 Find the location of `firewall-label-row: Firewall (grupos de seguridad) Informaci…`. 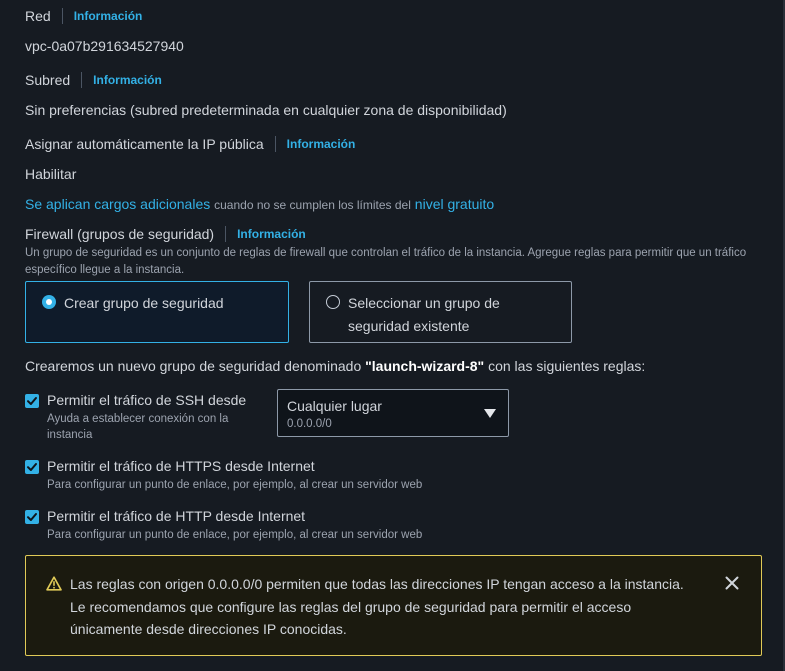

firewall-label-row: Firewall (grupos de seguridad) Informaci… is located at coordinates (165, 234).